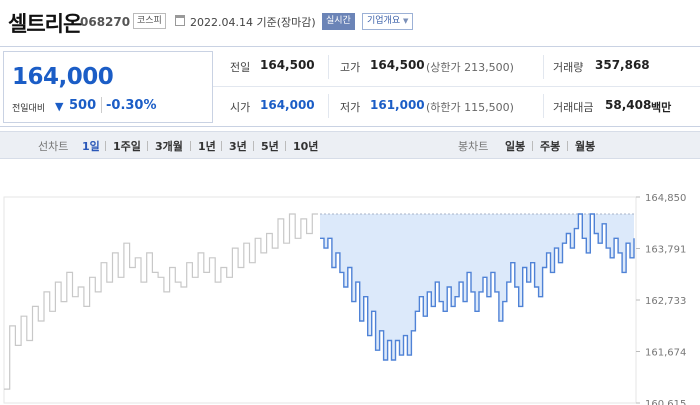 The height and width of the screenshot is (405, 700). What do you see at coordinates (91, 146) in the screenshot?
I see `period-1d: 1일` at bounding box center [91, 146].